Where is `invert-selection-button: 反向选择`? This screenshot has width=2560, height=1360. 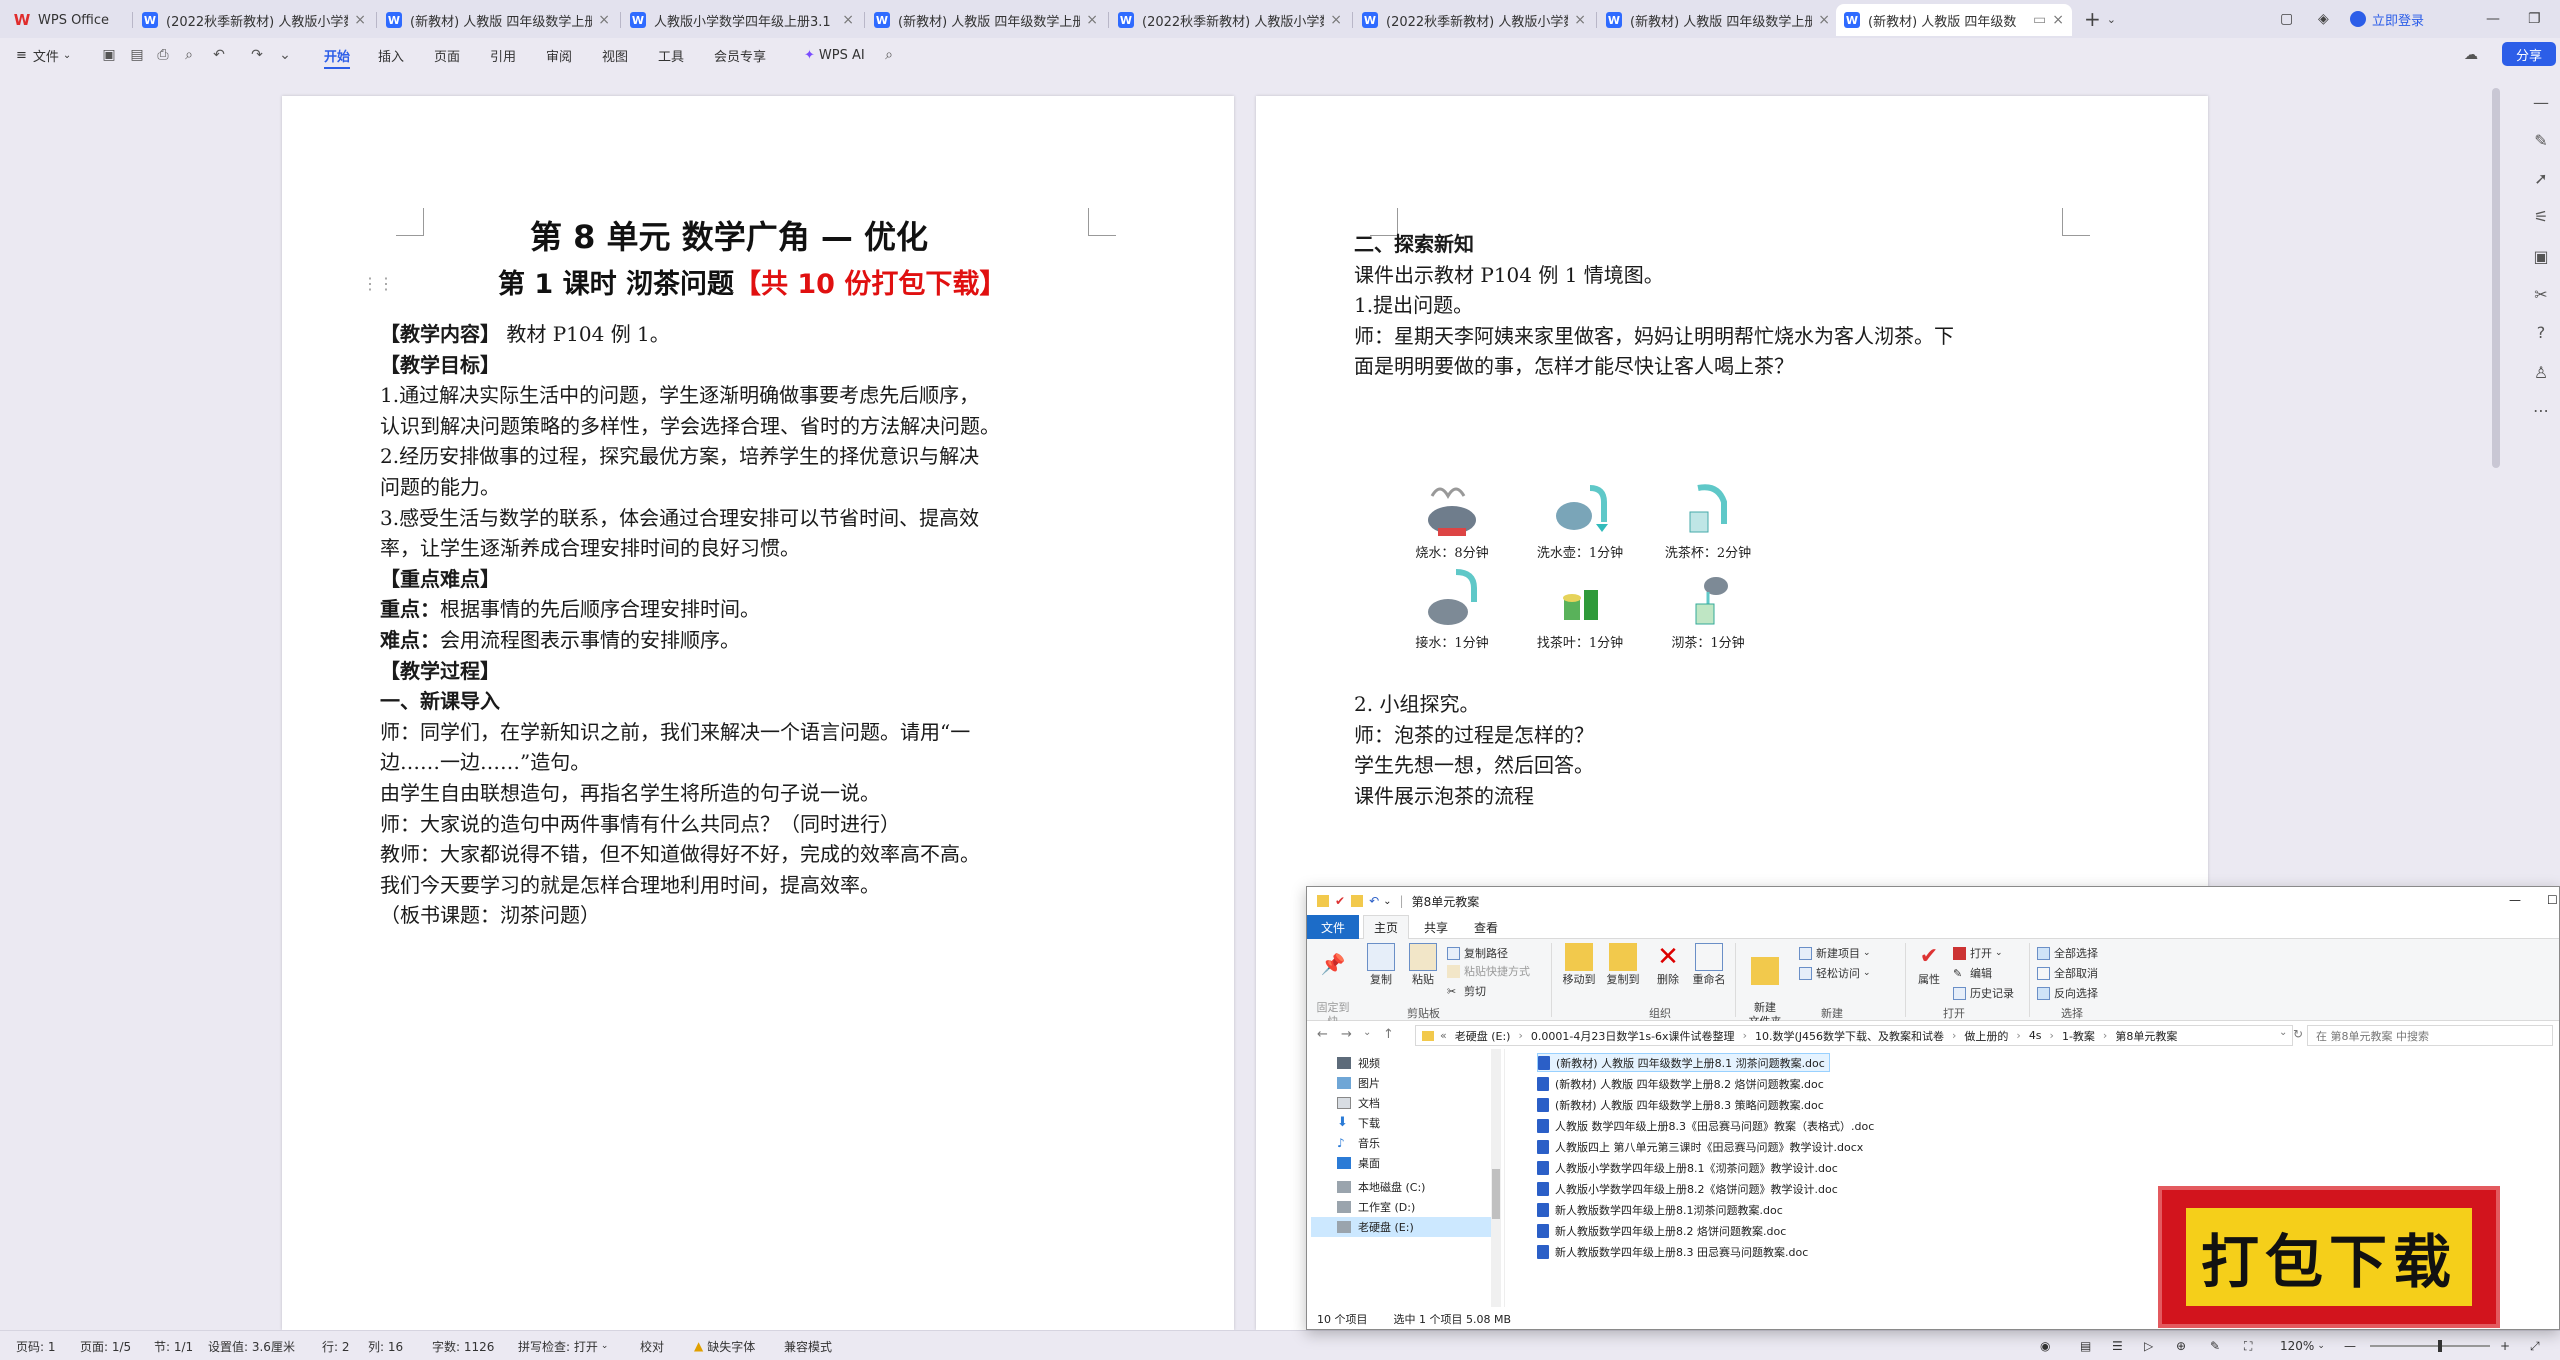
invert-selection-button: 反向选择 is located at coordinates (2067, 993).